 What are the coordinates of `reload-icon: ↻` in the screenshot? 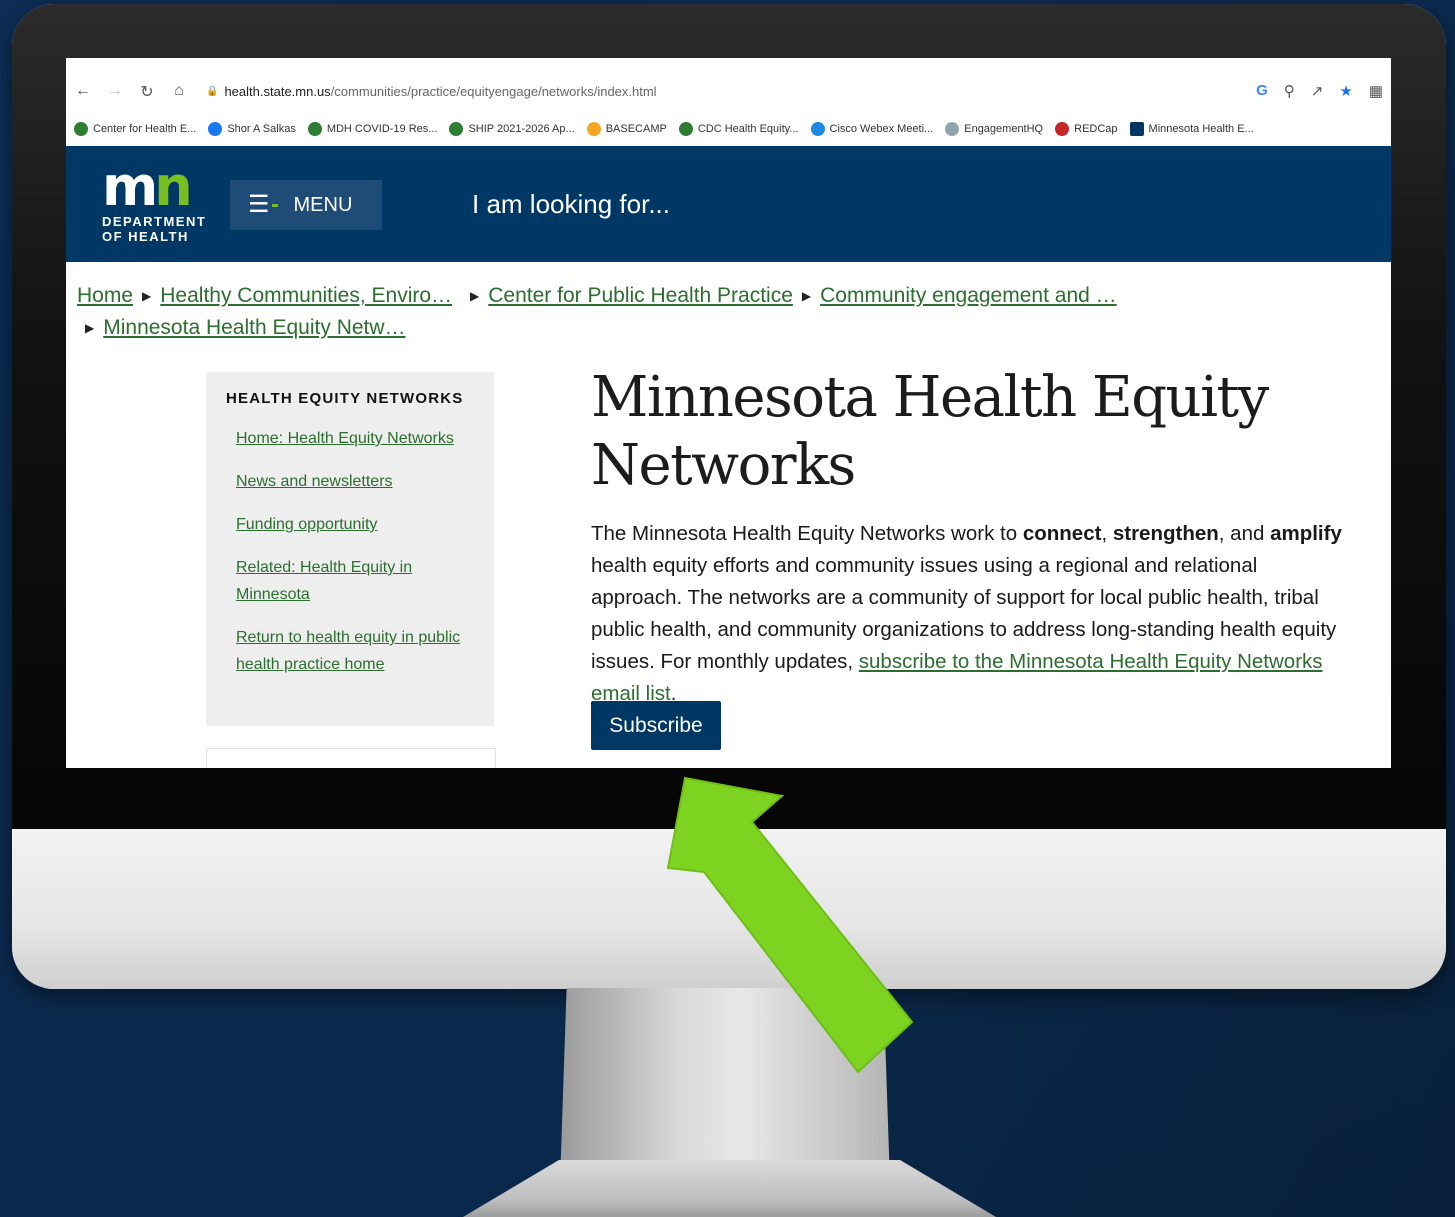 It's located at (147, 92).